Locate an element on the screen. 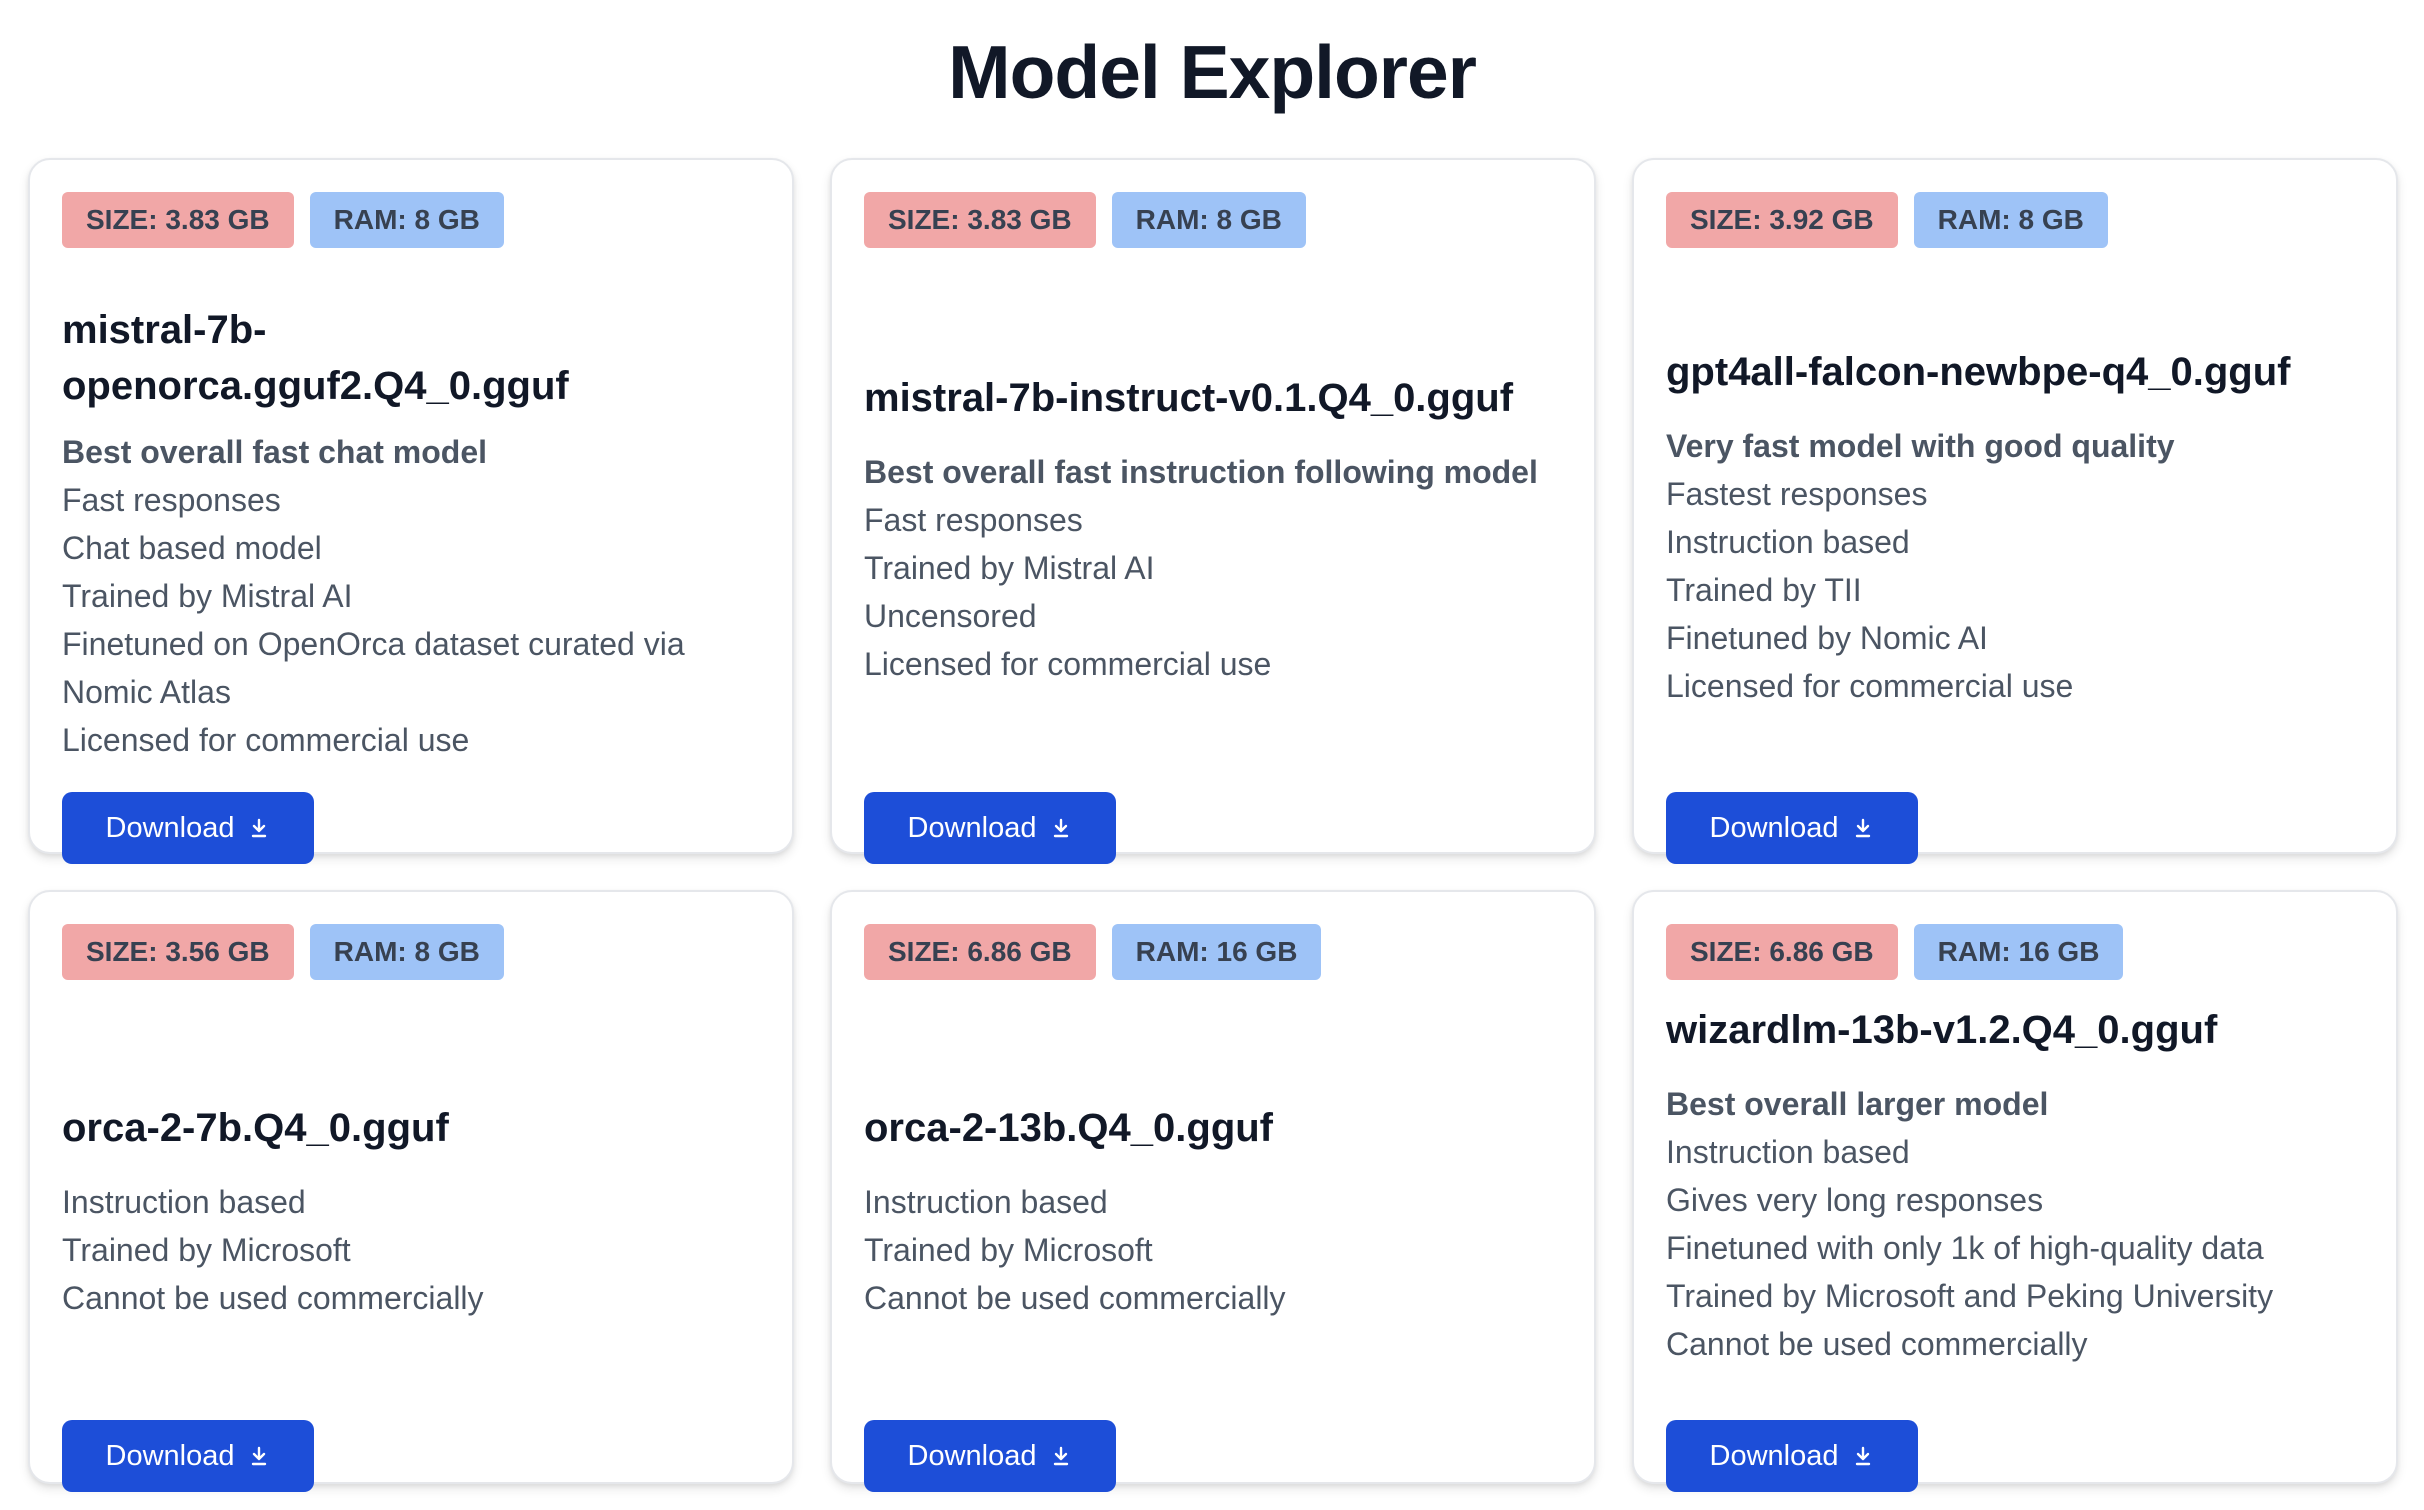 The image size is (2424, 1510). model-summary: Best overall fast chat model is located at coordinates (275, 452).